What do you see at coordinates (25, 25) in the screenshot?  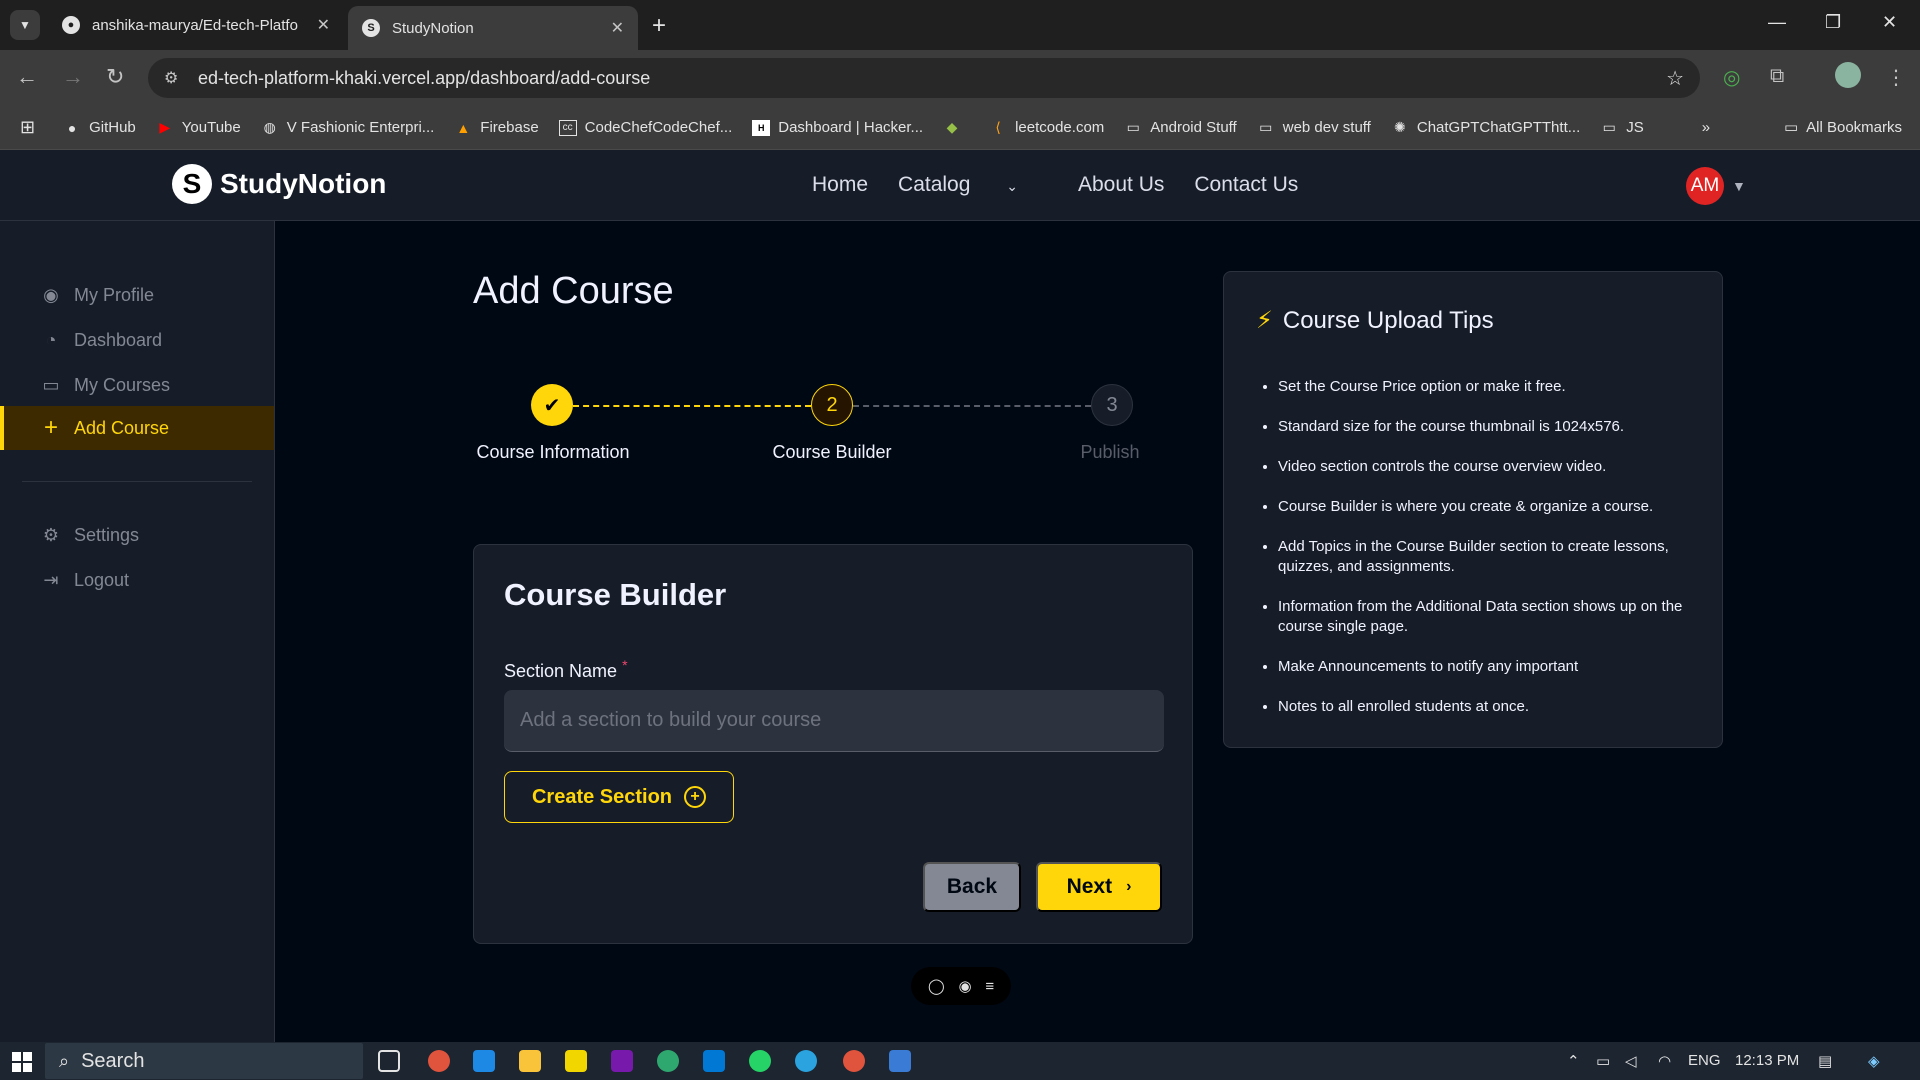 I see `tab-search-button: ▼` at bounding box center [25, 25].